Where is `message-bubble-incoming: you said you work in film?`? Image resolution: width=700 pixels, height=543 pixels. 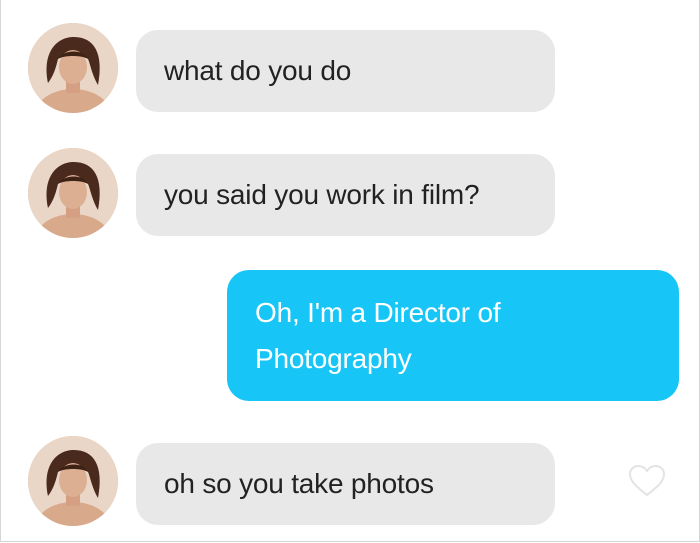 message-bubble-incoming: you said you work in film? is located at coordinates (345, 195).